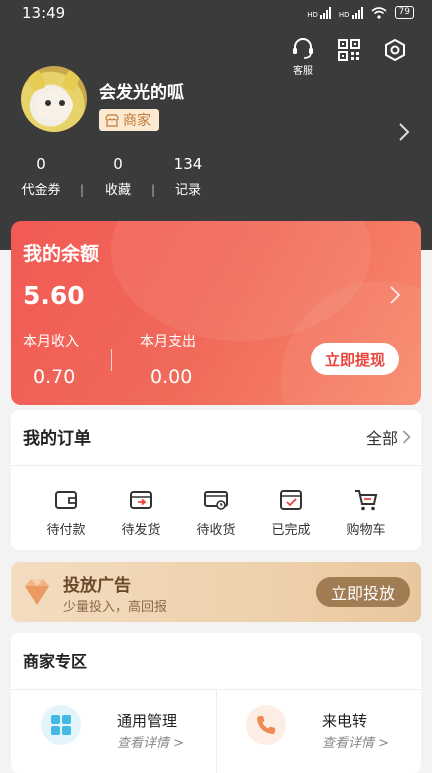 The image size is (432, 773). What do you see at coordinates (344, 14) in the screenshot?
I see `network-type-2: HD` at bounding box center [344, 14].